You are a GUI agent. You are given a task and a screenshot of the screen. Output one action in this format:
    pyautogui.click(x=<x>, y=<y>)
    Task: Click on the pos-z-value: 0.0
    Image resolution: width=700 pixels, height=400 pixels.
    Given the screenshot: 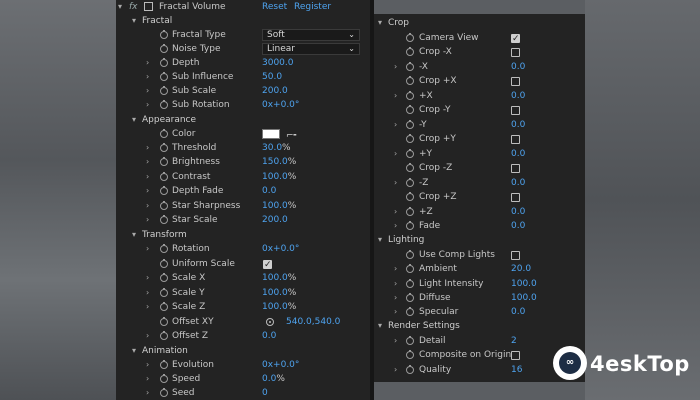 What is the action you would take?
    pyautogui.click(x=518, y=212)
    